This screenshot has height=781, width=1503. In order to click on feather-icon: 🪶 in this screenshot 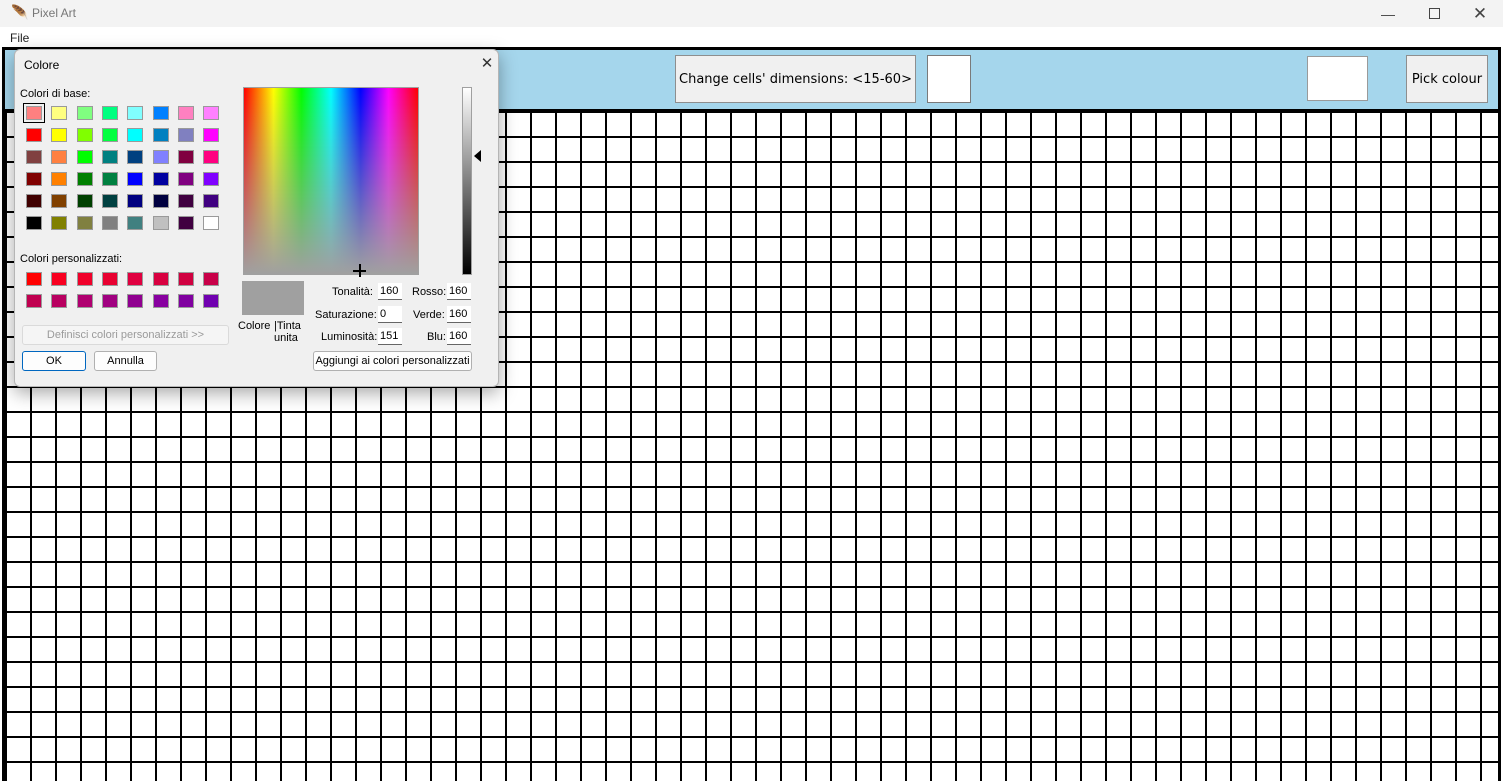, I will do `click(20, 12)`.